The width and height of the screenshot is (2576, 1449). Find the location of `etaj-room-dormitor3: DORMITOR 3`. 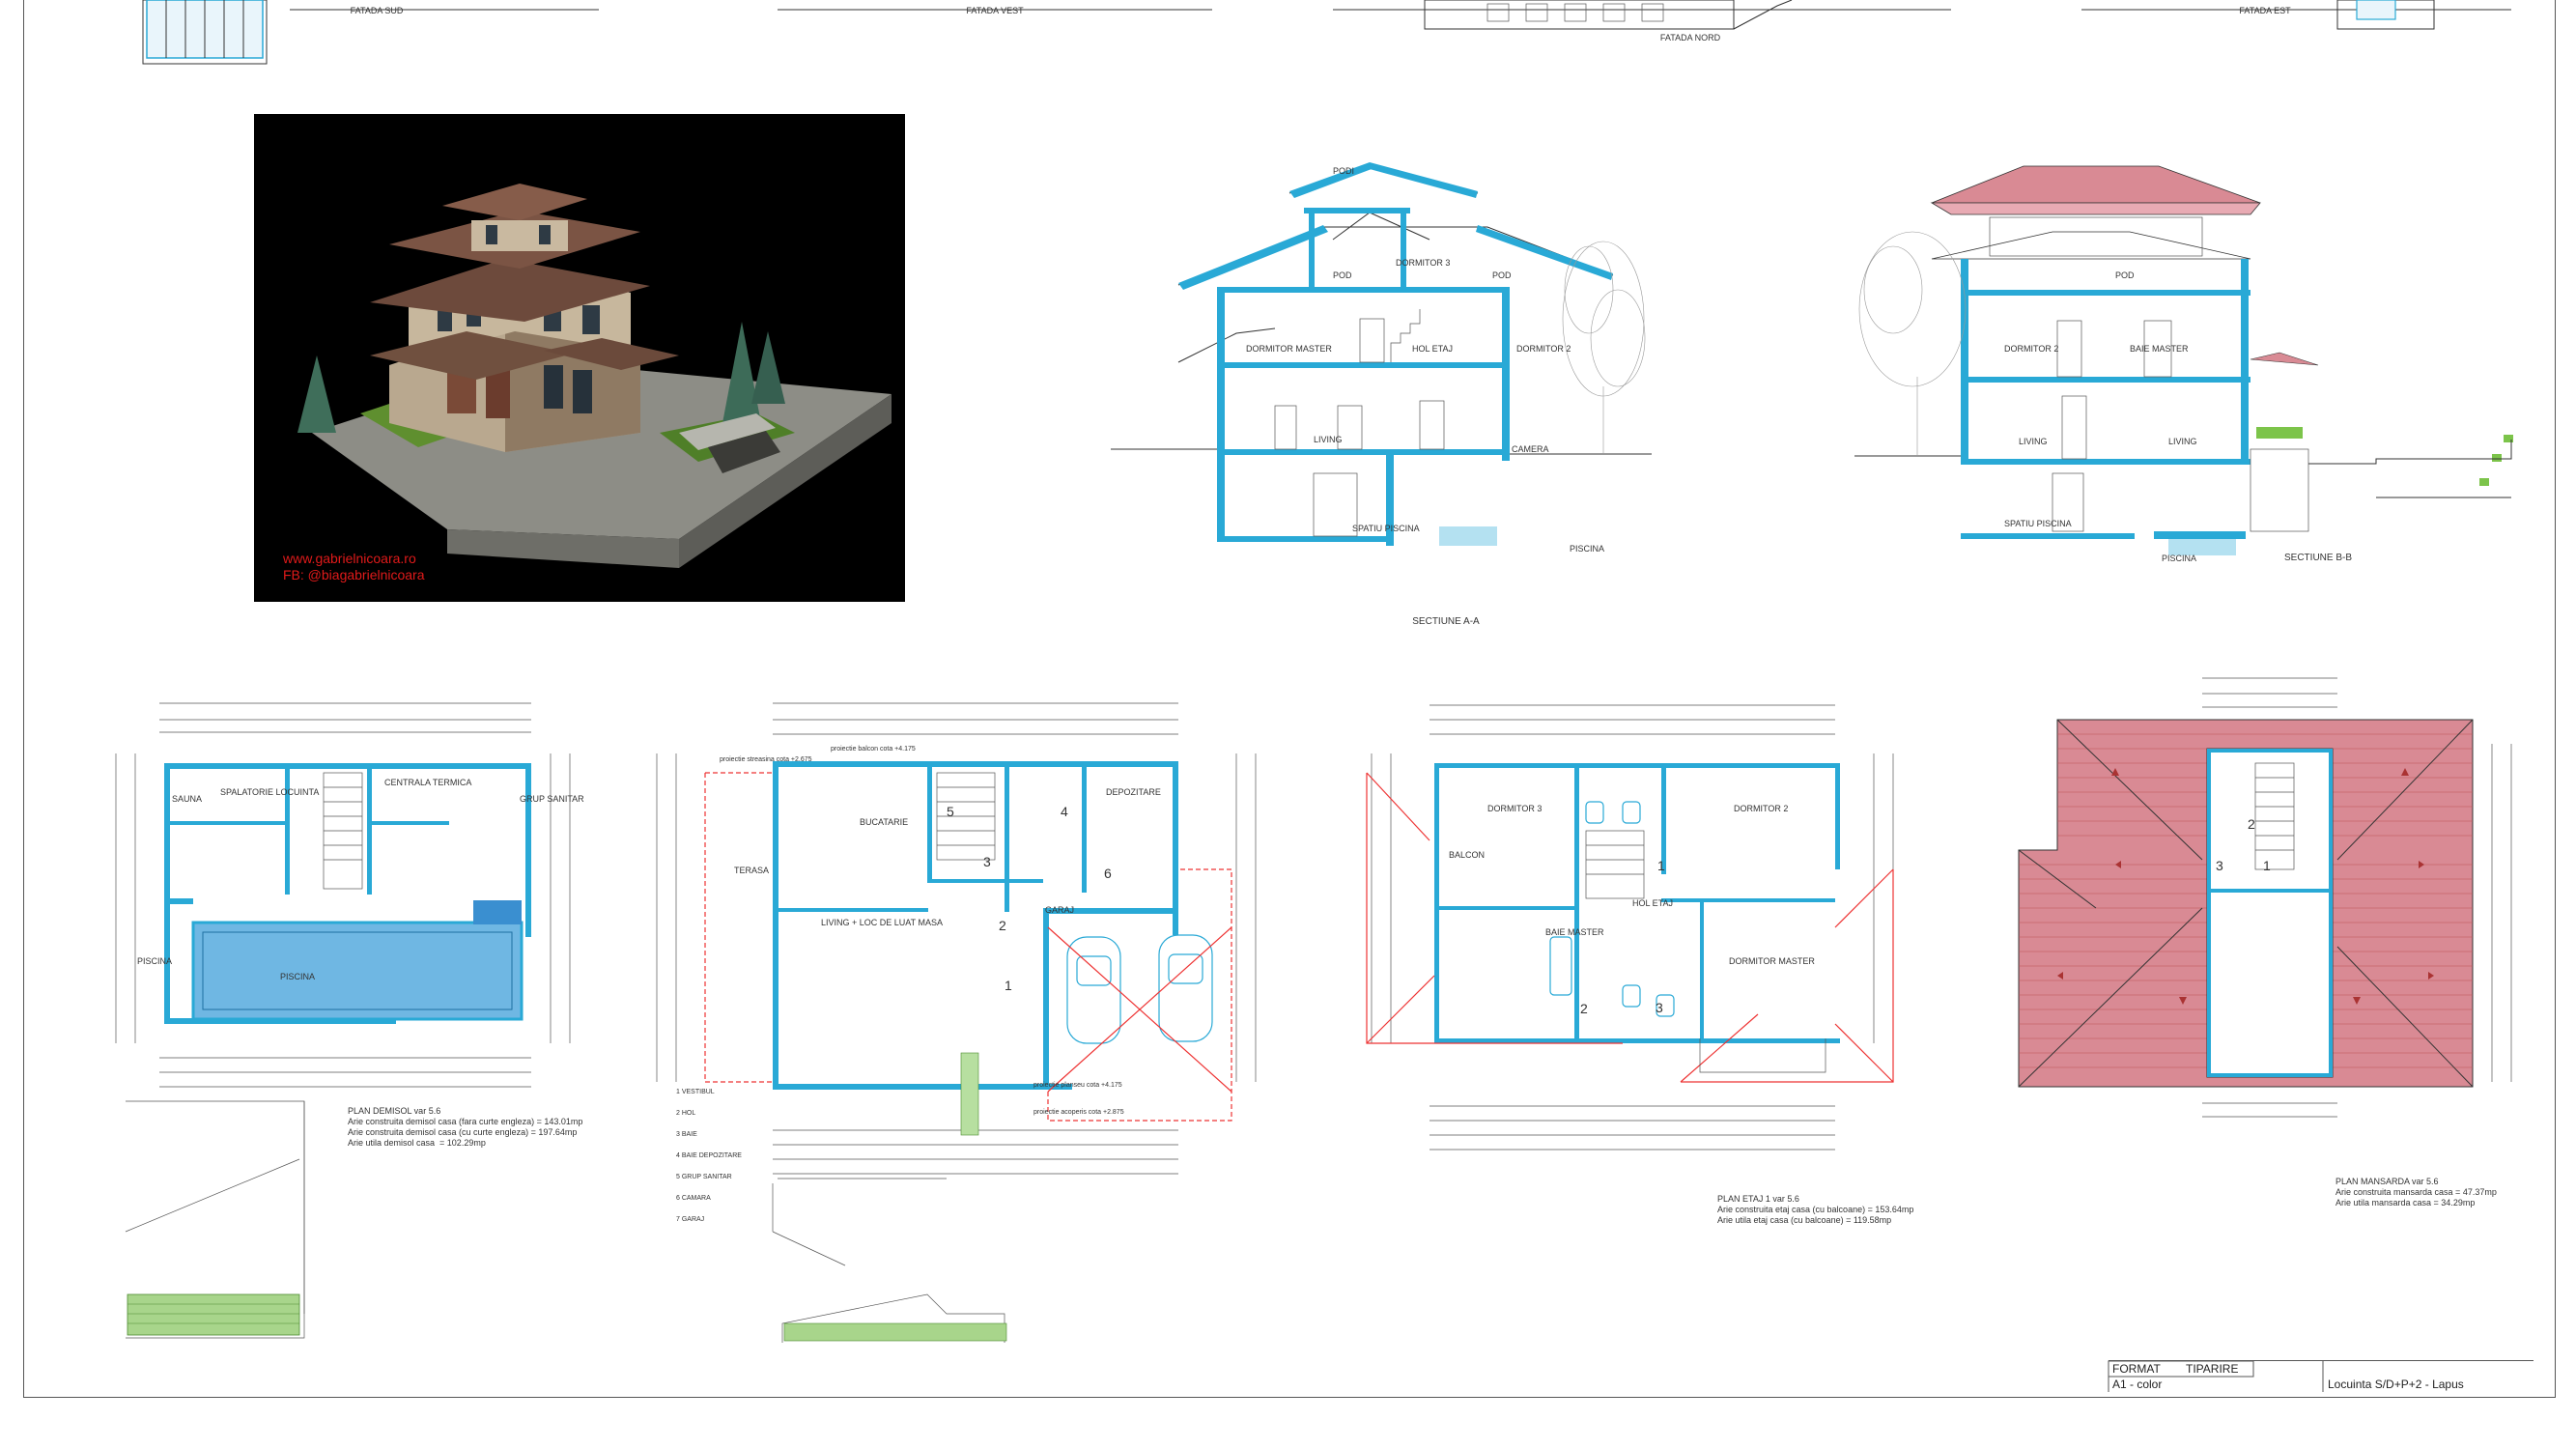

etaj-room-dormitor3: DORMITOR 3 is located at coordinates (1515, 808).